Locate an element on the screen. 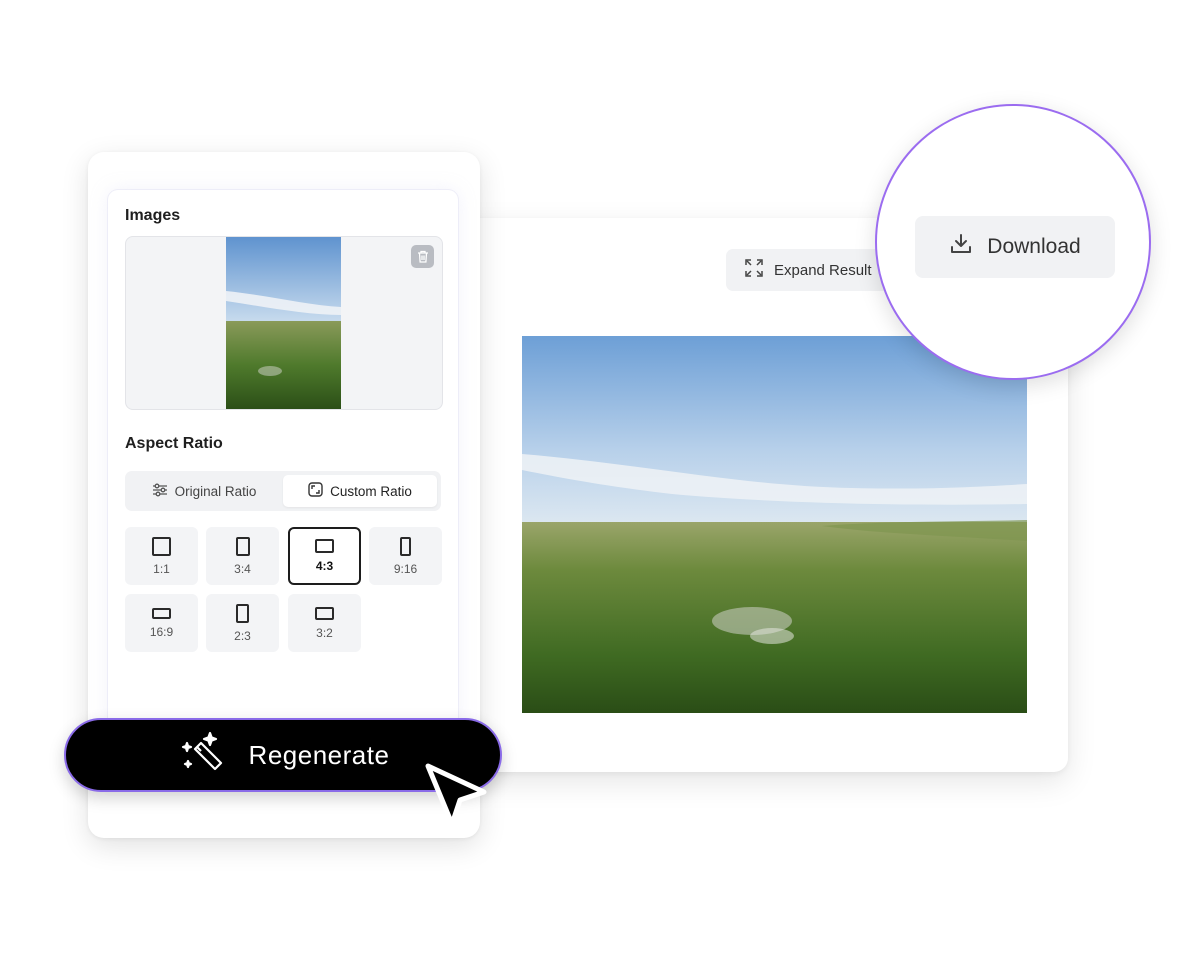  ratio-tile-9-16: 9:16 is located at coordinates (405, 556).